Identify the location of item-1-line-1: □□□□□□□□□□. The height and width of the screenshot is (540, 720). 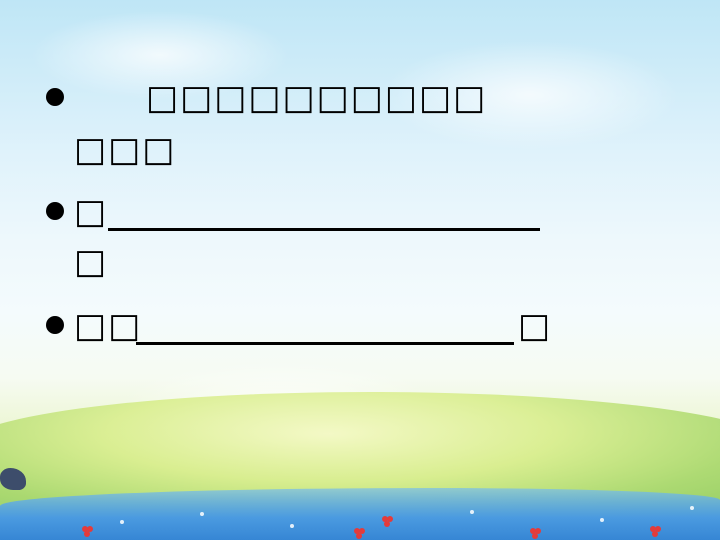
(281, 98).